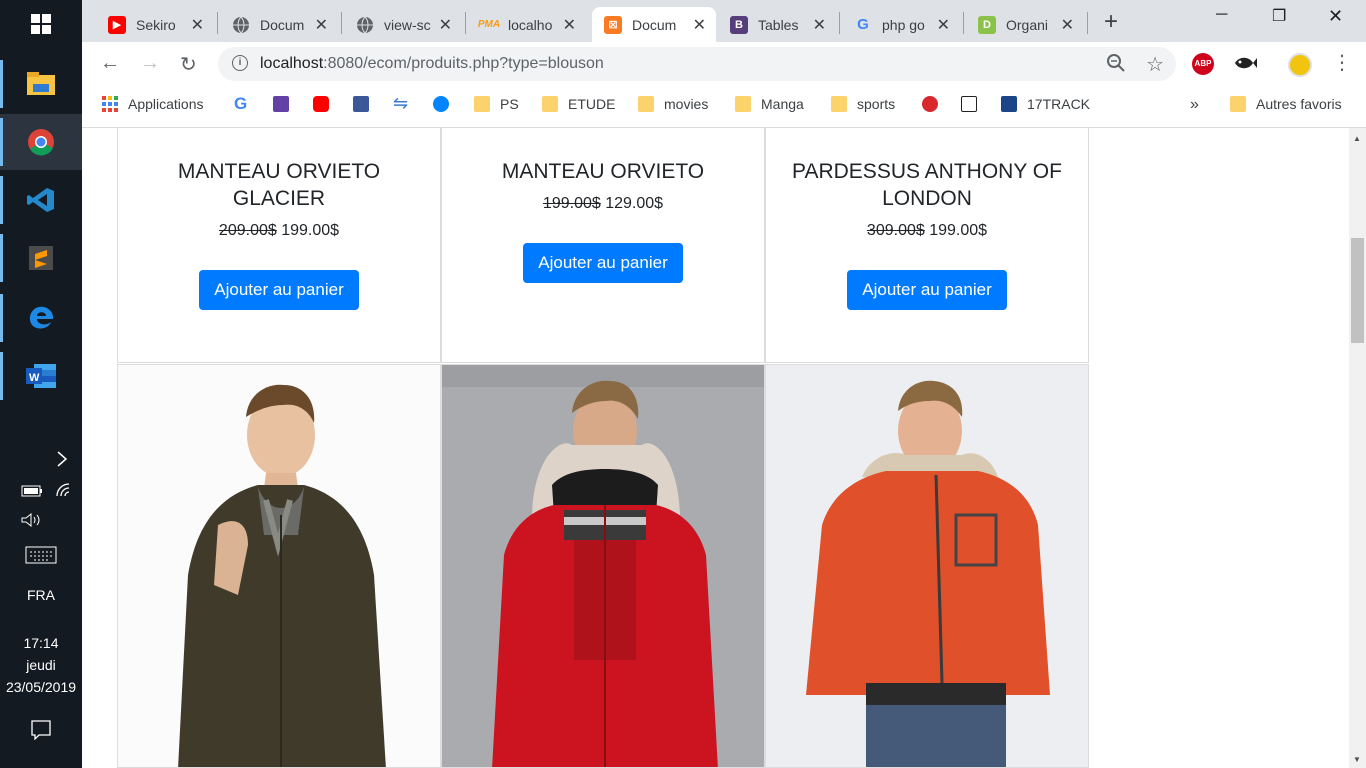 Image resolution: width=1366 pixels, height=768 pixels. Describe the element at coordinates (987, 24) in the screenshot. I see `organizer-icon: D` at that location.